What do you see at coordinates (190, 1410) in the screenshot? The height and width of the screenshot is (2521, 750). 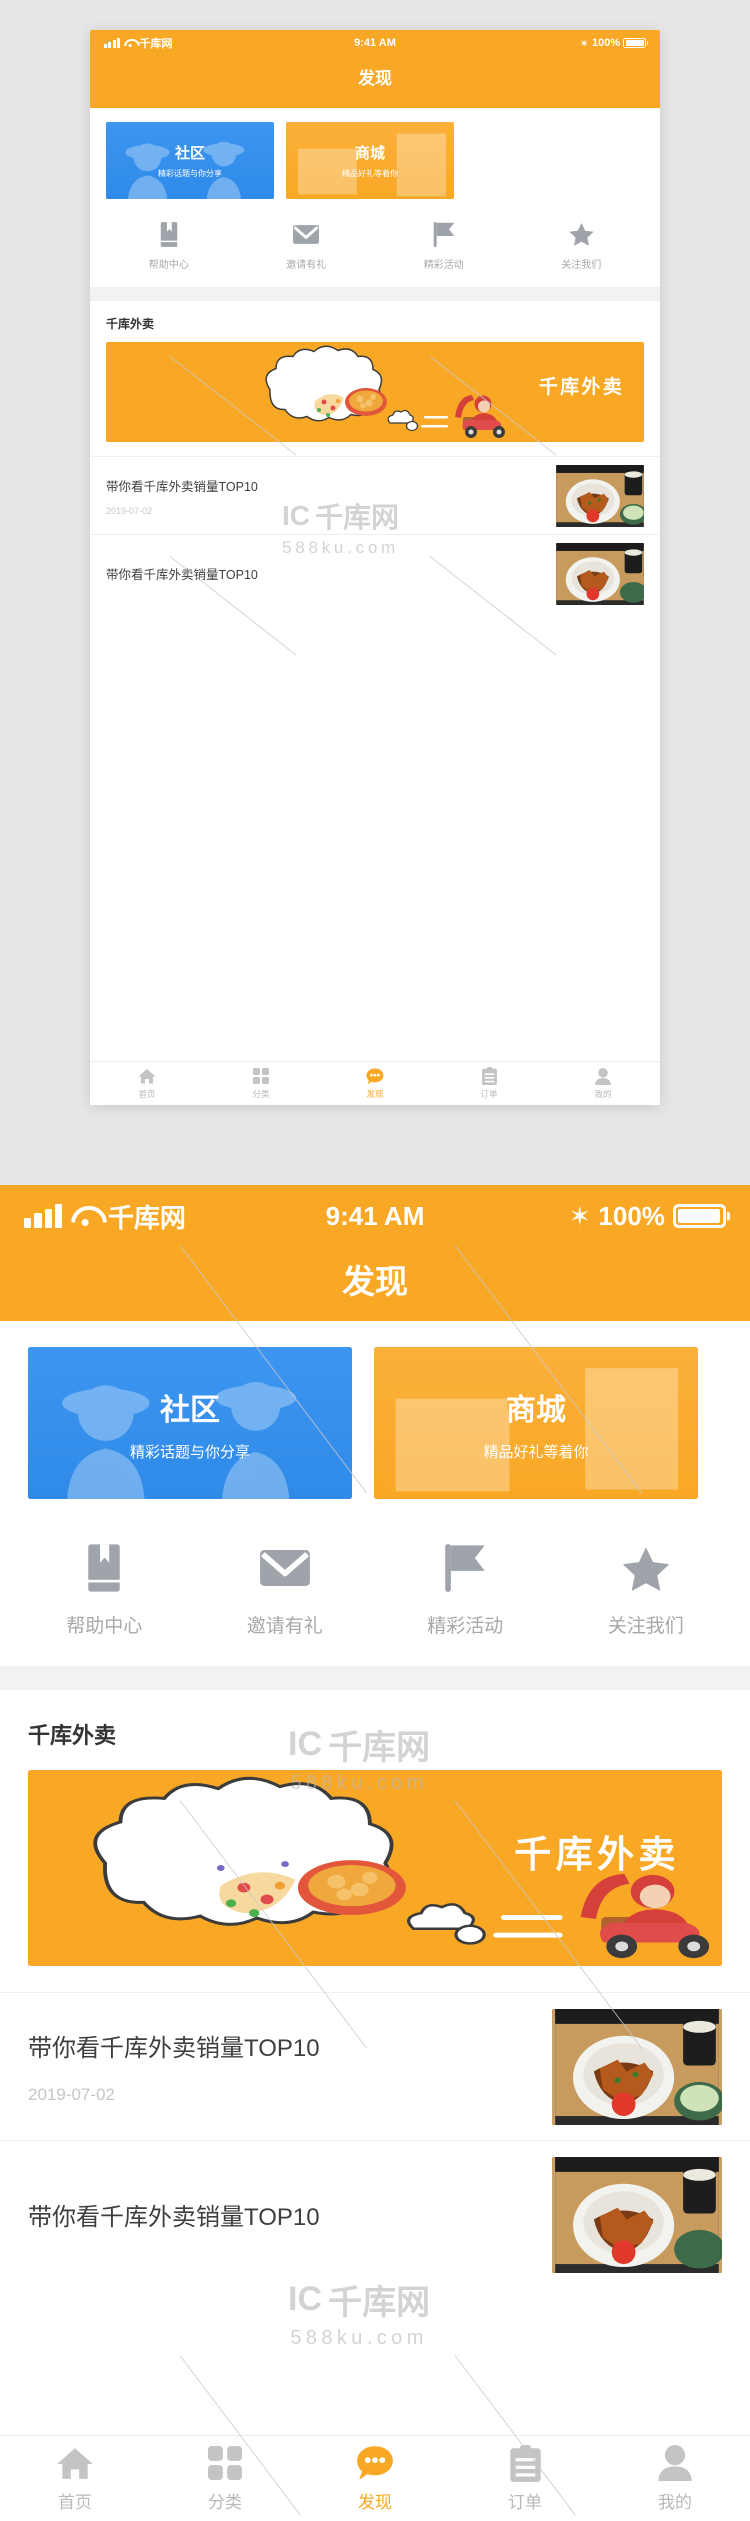 I see `entry-card-title: 社区` at bounding box center [190, 1410].